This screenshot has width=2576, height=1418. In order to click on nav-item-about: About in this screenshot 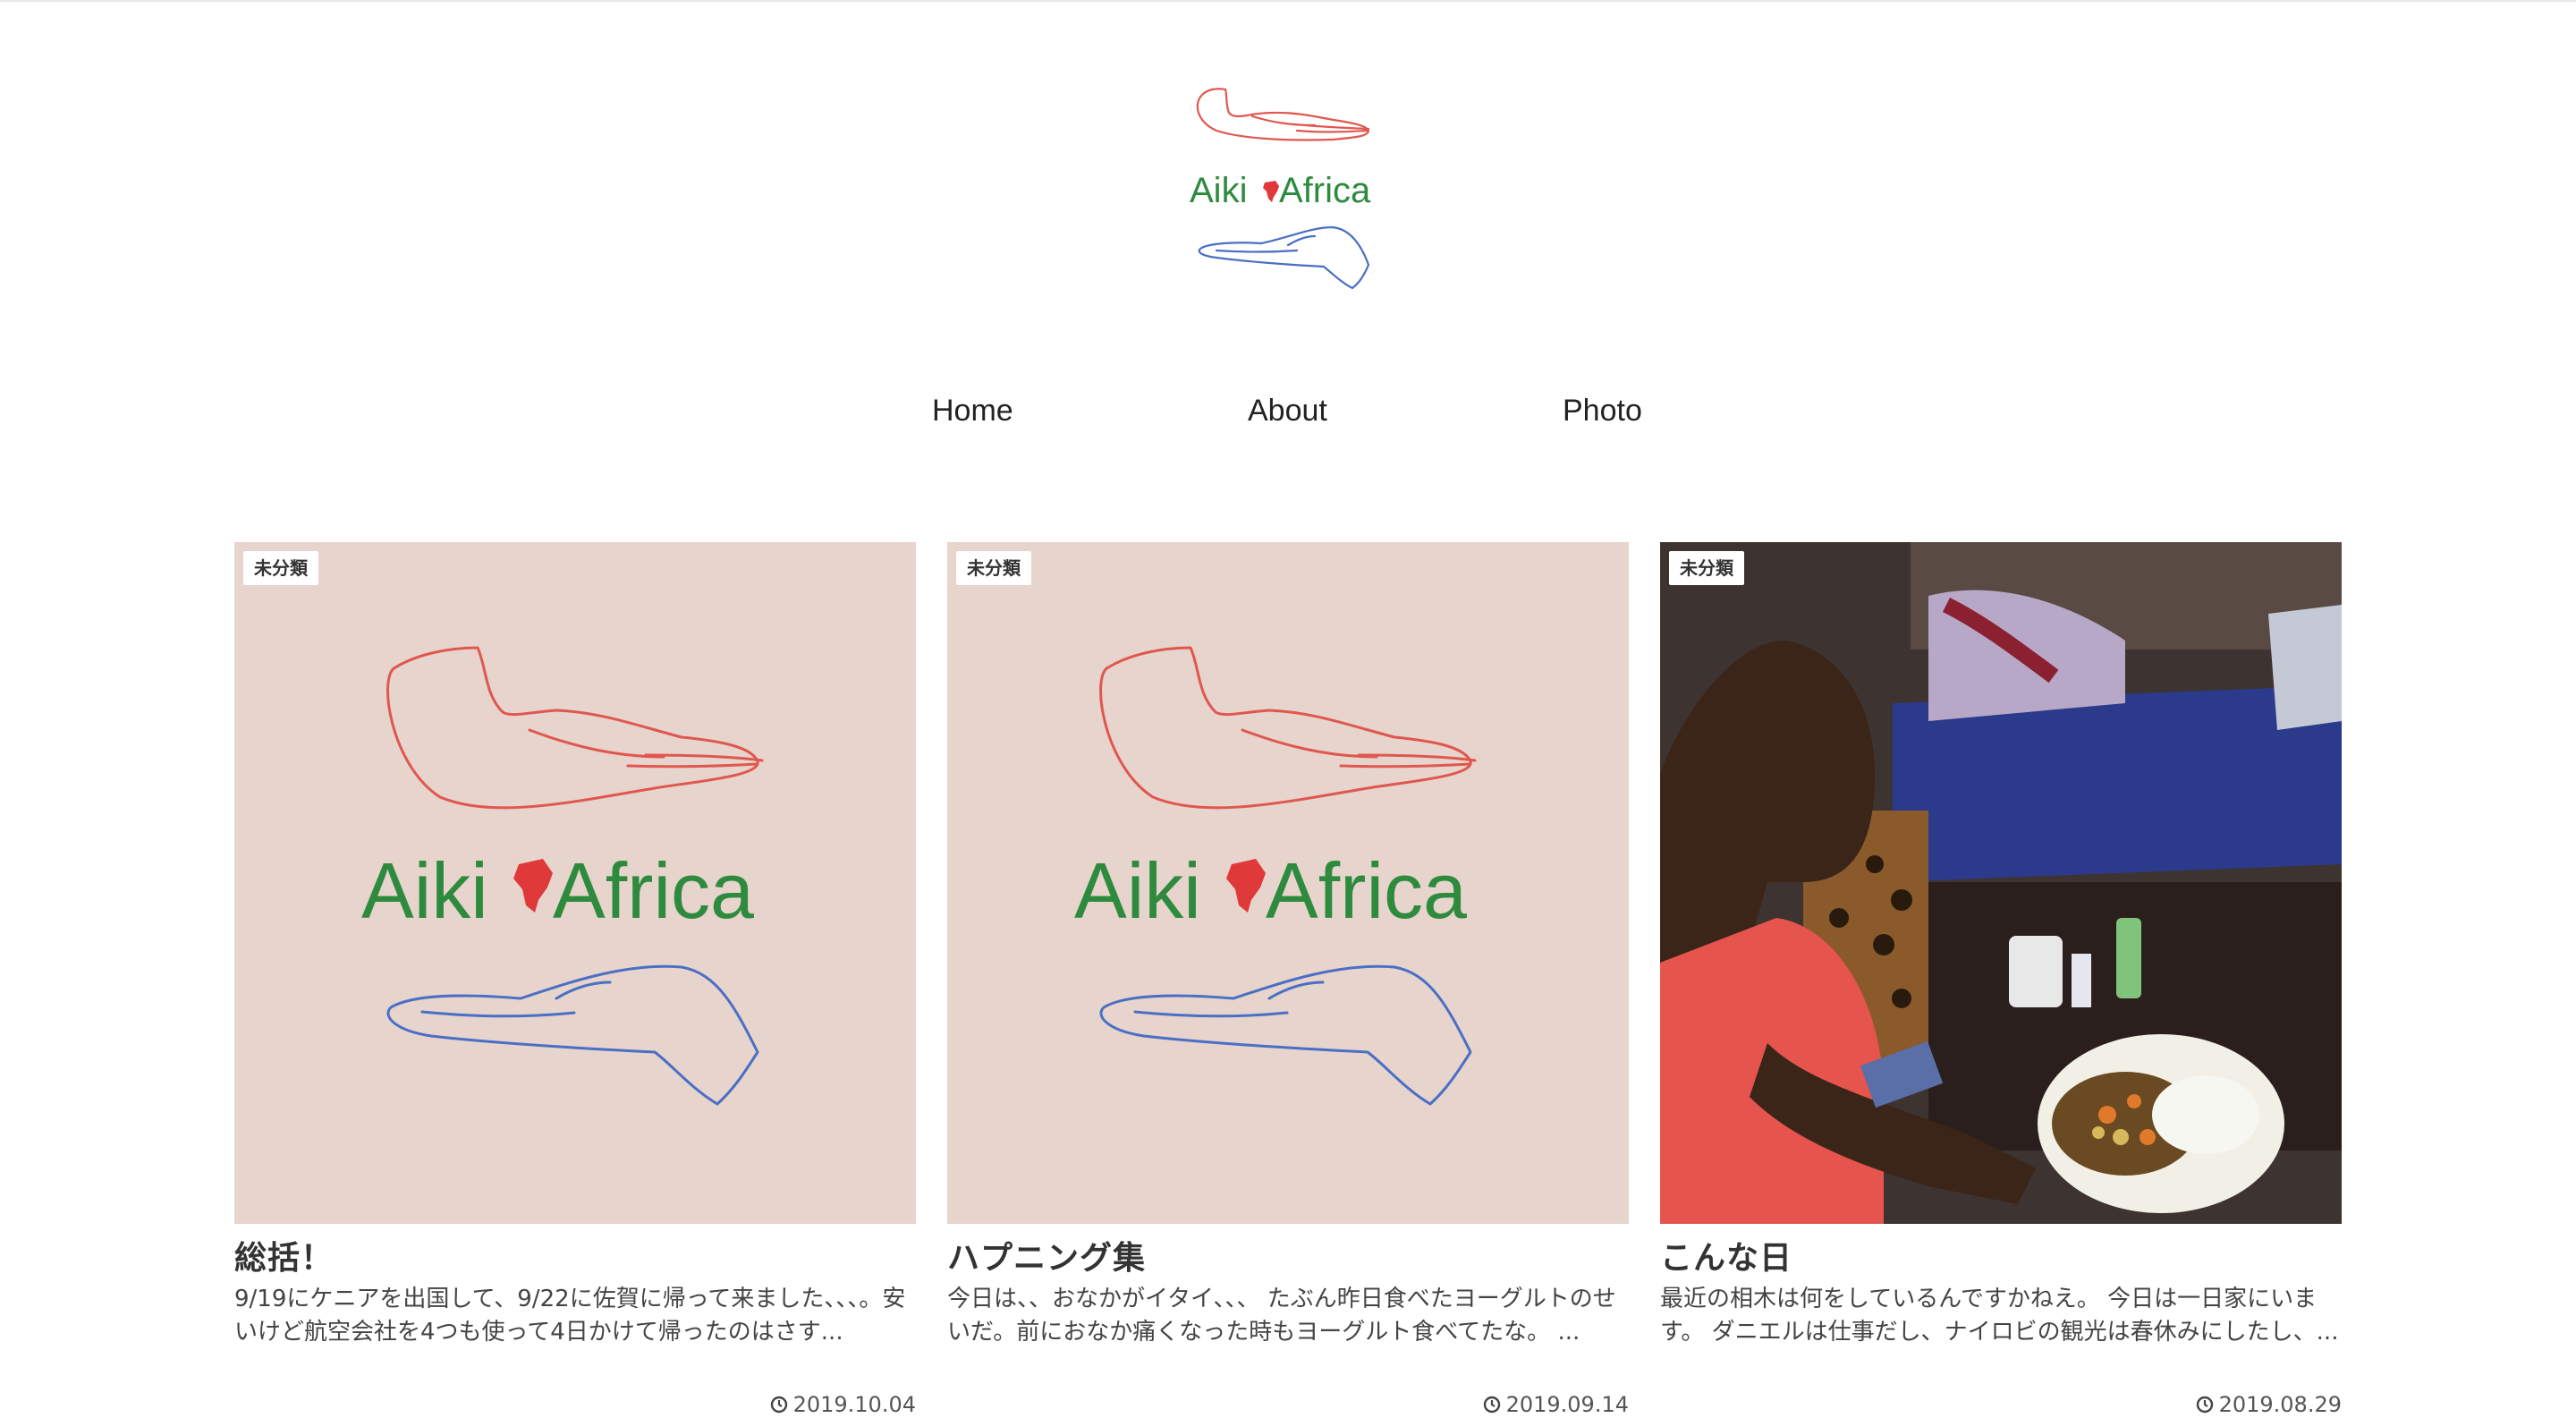, I will do `click(1287, 411)`.